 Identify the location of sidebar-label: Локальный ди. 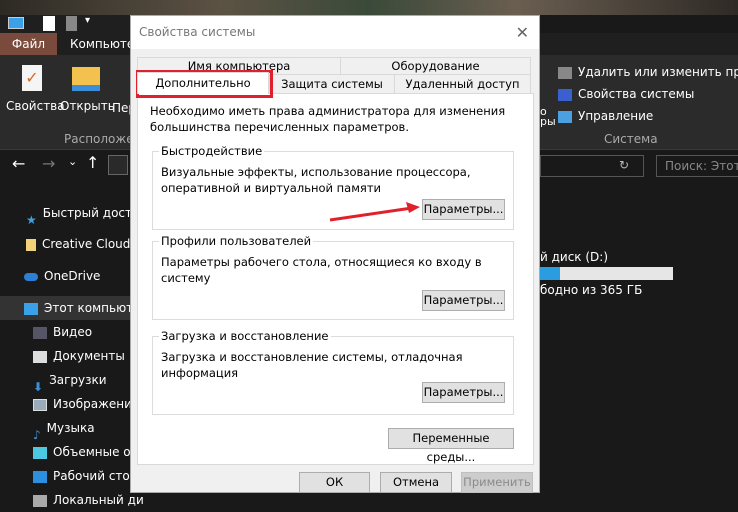
(98, 500).